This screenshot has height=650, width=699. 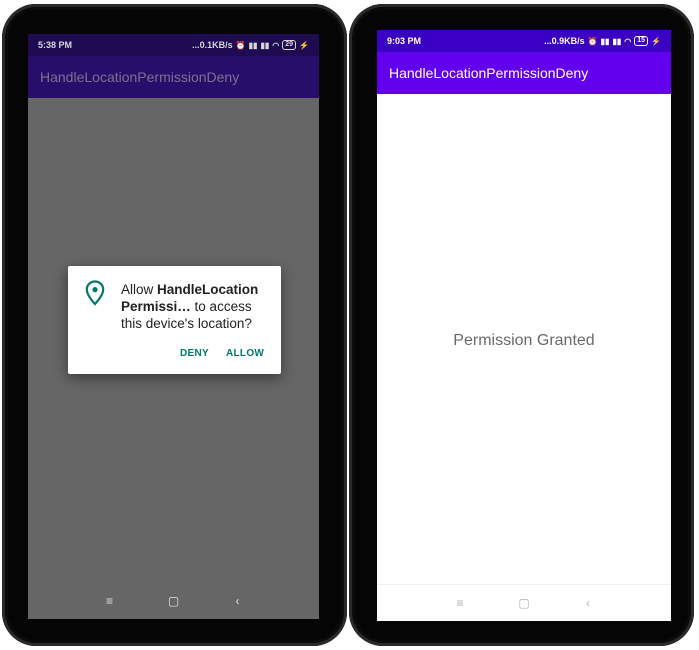 I want to click on net-speed: ...0.9KB/s, so click(x=564, y=41).